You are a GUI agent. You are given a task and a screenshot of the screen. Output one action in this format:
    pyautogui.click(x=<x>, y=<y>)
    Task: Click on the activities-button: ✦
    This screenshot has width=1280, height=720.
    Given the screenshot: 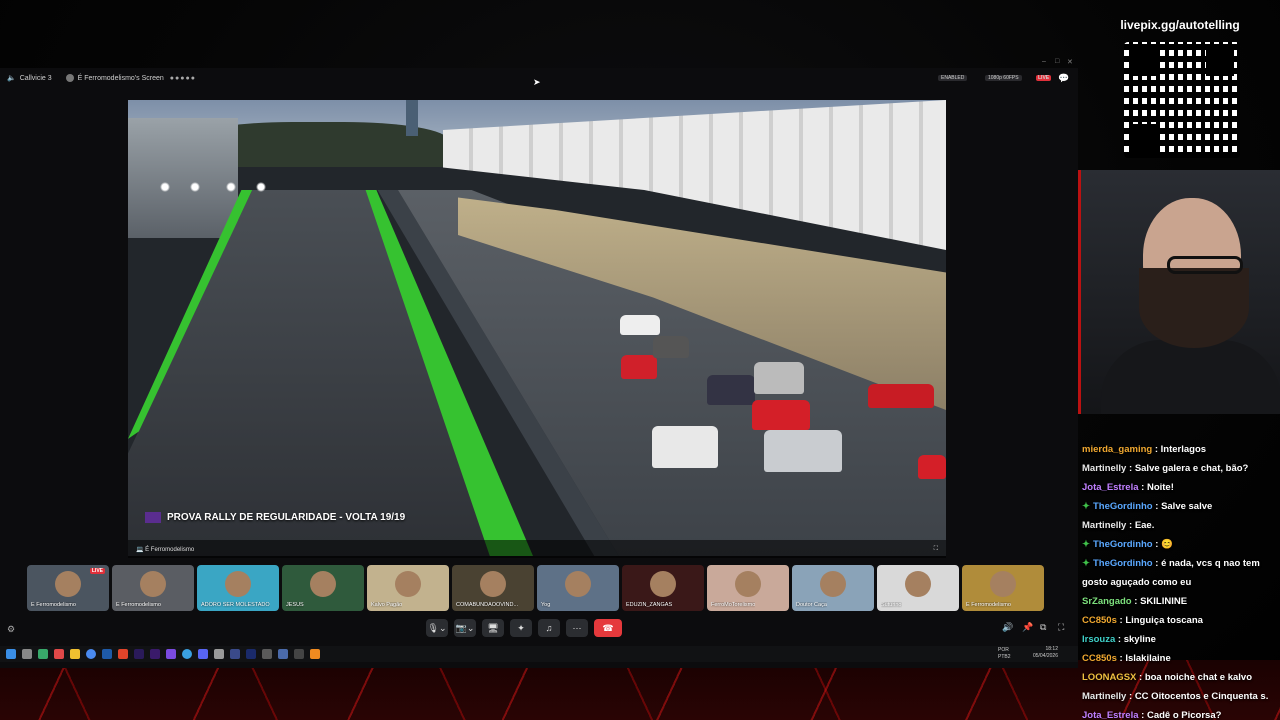 What is the action you would take?
    pyautogui.click(x=521, y=628)
    